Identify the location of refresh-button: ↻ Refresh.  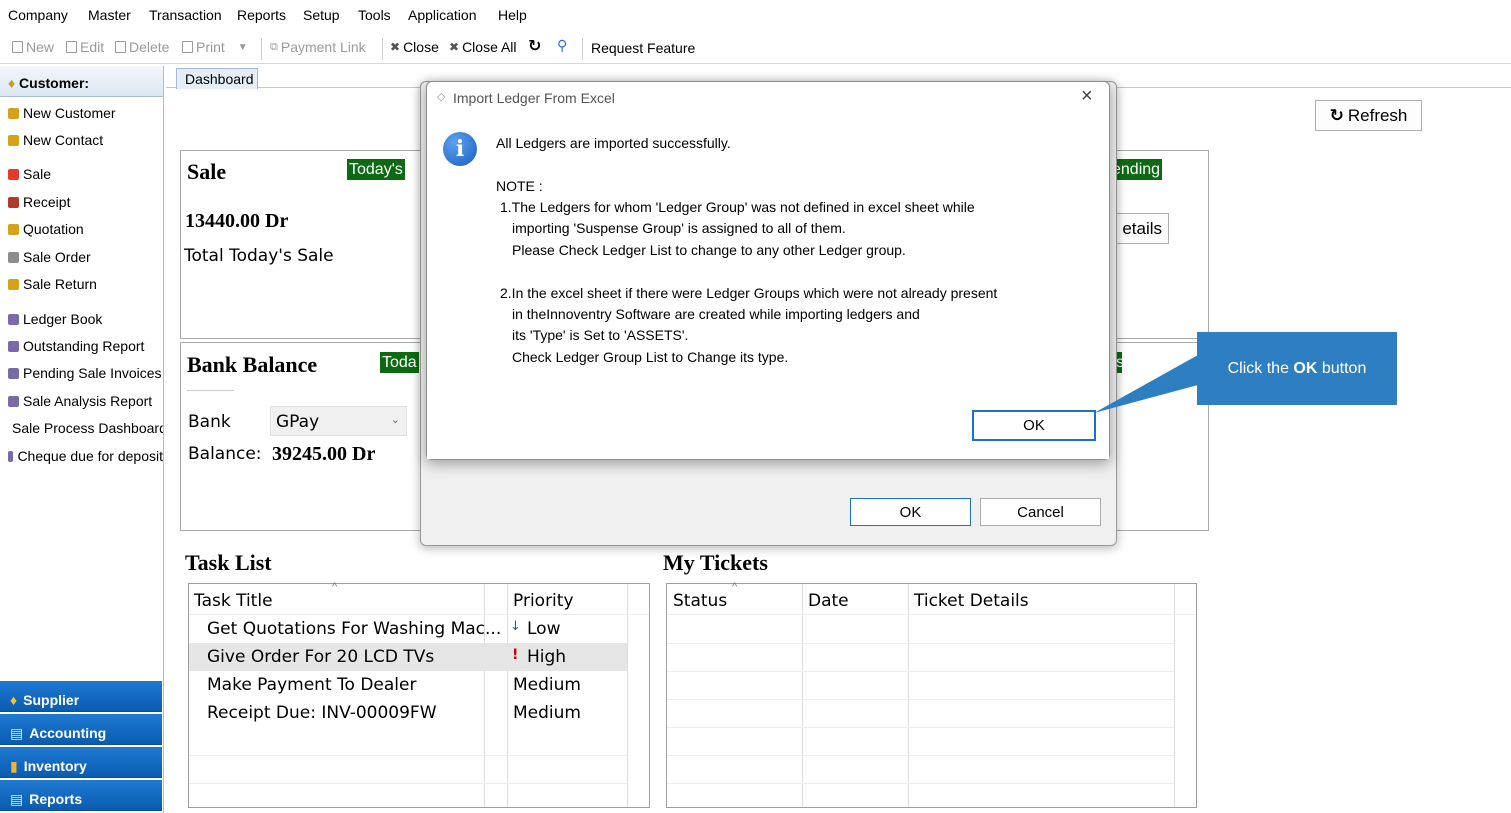
(1368, 115).